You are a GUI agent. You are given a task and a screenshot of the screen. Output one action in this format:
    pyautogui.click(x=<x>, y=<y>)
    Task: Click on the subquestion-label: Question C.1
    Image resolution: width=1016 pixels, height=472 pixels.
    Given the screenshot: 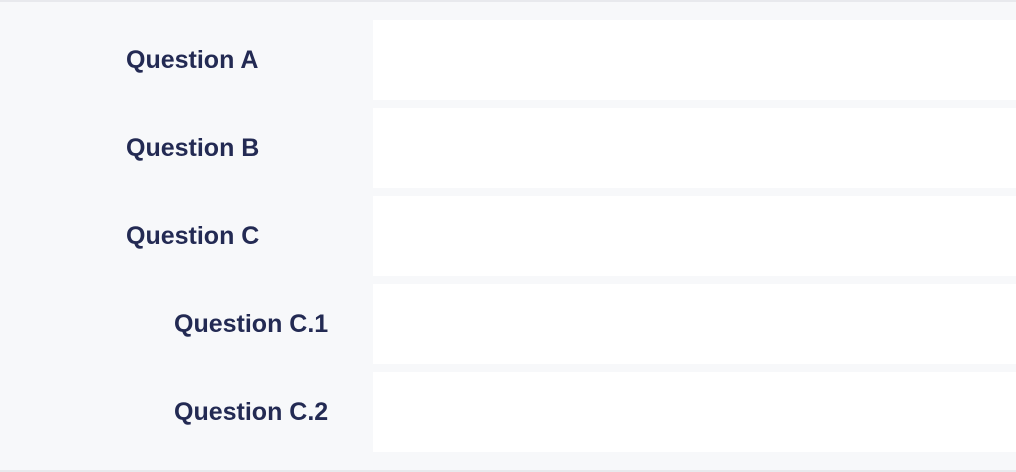 What is the action you would take?
    pyautogui.click(x=251, y=324)
    